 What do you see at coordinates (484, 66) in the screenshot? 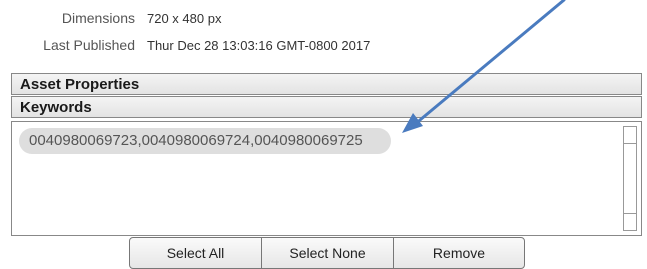
I see `annotation-arrow-icon` at bounding box center [484, 66].